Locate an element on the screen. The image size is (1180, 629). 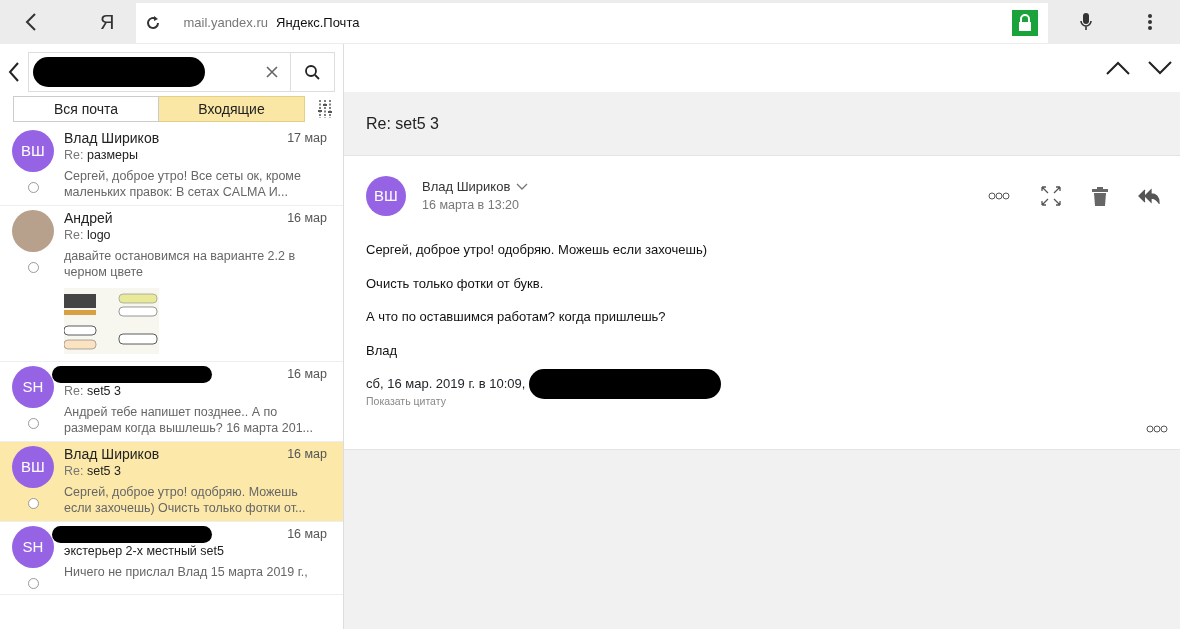
show-quote-link: Показать цитату is located at coordinates (767, 401).